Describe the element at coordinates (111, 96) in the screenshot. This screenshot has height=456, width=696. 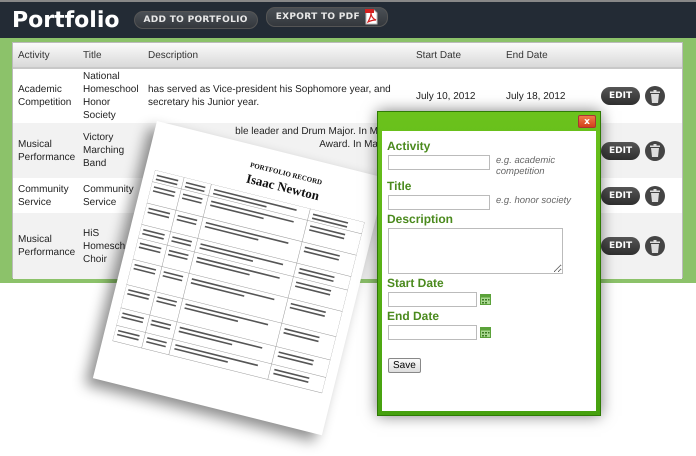
I see `title-cell-text: National Homeschool Honor Society` at that location.